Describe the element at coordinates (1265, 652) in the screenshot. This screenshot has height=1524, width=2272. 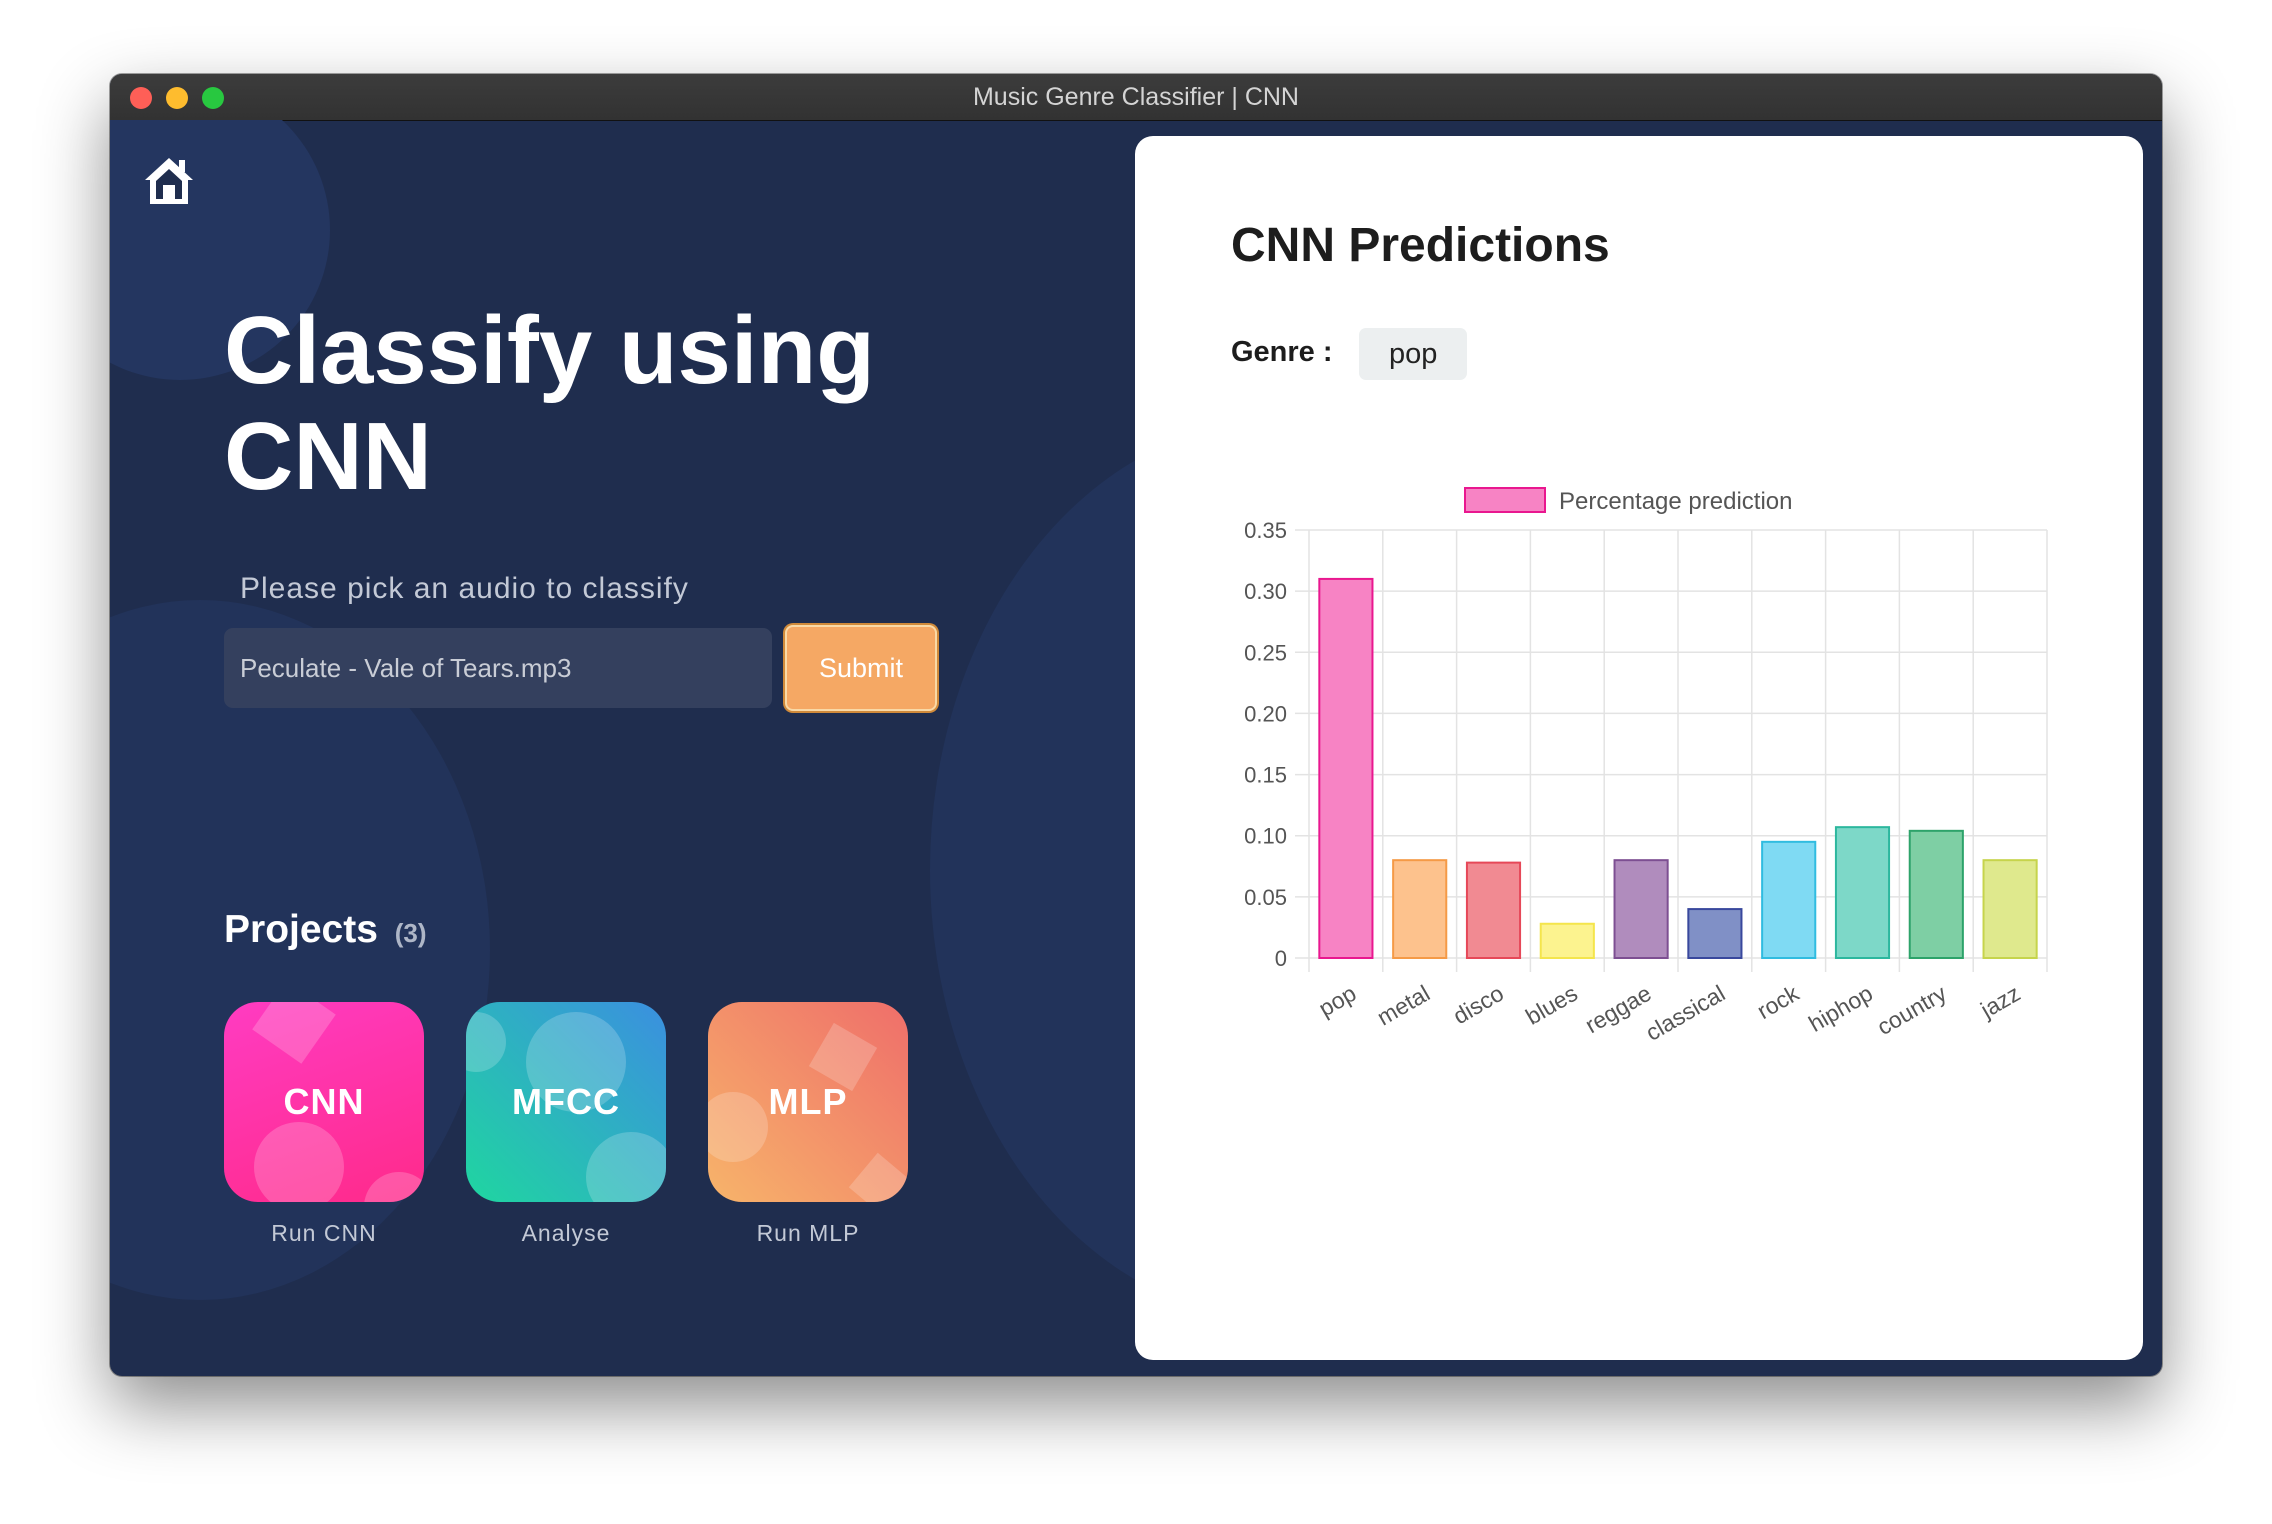
I see `y-tick-label: 0.25` at that location.